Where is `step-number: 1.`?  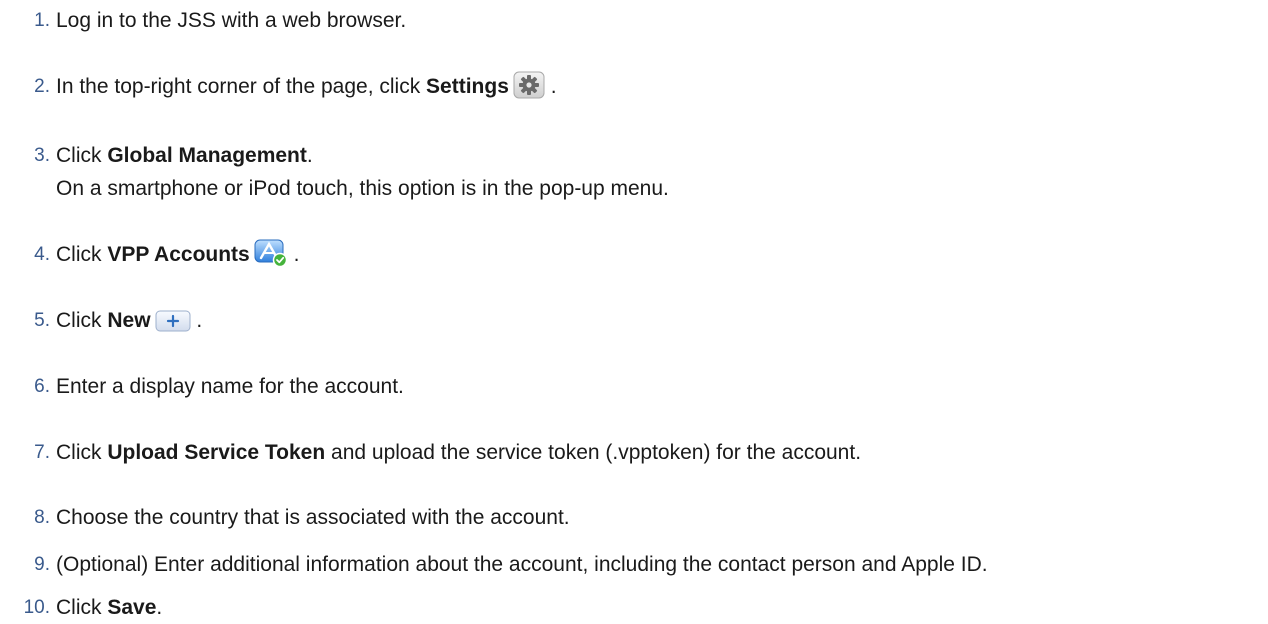 step-number: 1. is located at coordinates (42, 20).